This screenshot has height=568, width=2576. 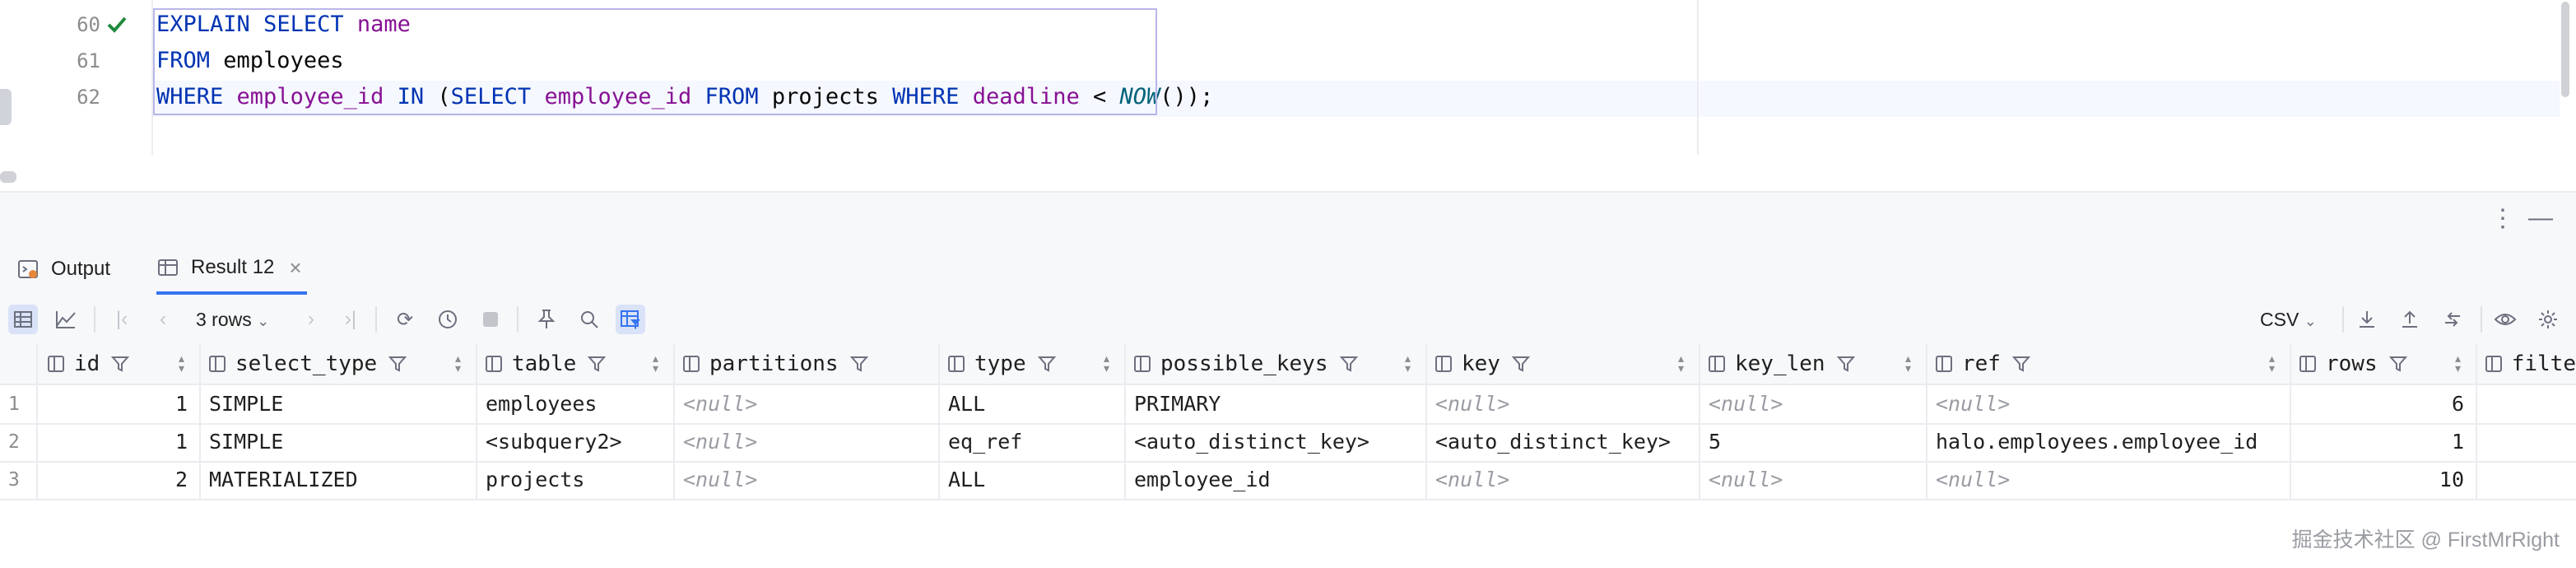 I want to click on close-tab-icon: ×, so click(x=295, y=268).